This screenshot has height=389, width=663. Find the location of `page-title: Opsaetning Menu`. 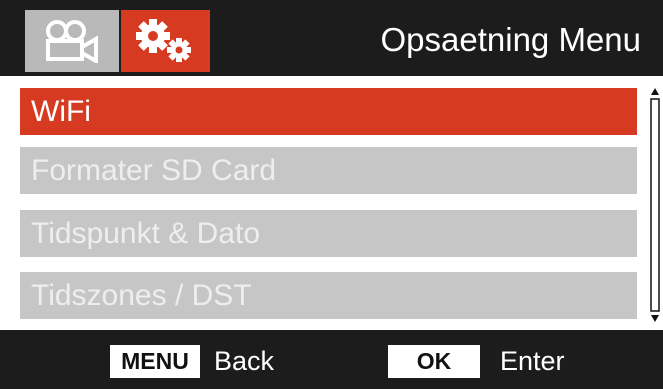

page-title: Opsaetning Menu is located at coordinates (510, 39).